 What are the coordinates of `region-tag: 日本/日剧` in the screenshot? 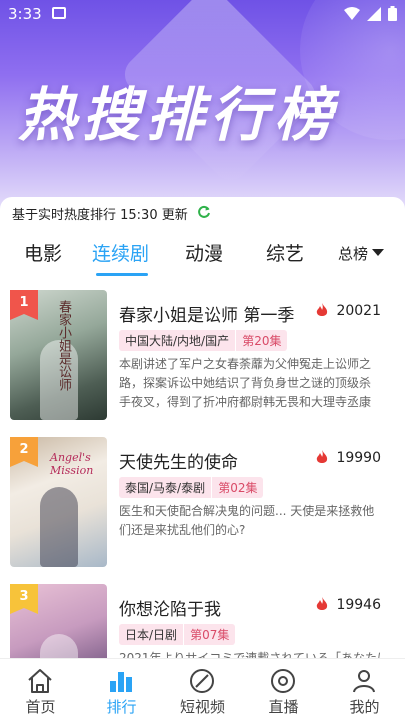 It's located at (151, 634).